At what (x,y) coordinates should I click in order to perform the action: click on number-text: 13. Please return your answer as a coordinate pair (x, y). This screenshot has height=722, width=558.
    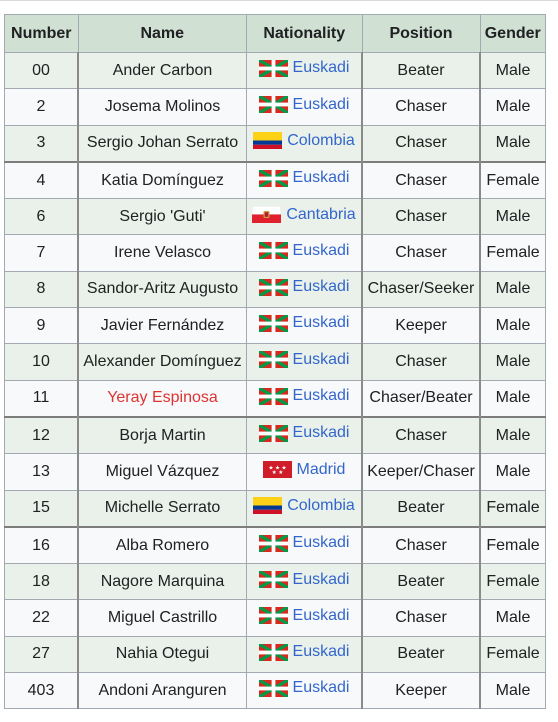
    Looking at the image, I should click on (41, 471).